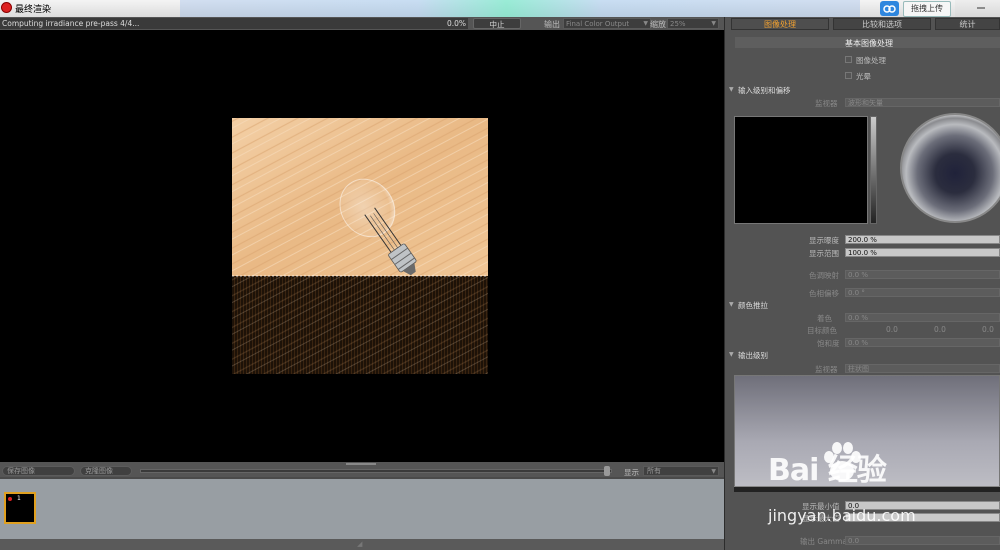 The height and width of the screenshot is (550, 1000). Describe the element at coordinates (693, 23) in the screenshot. I see `zoom-select: 25% ▼` at that location.